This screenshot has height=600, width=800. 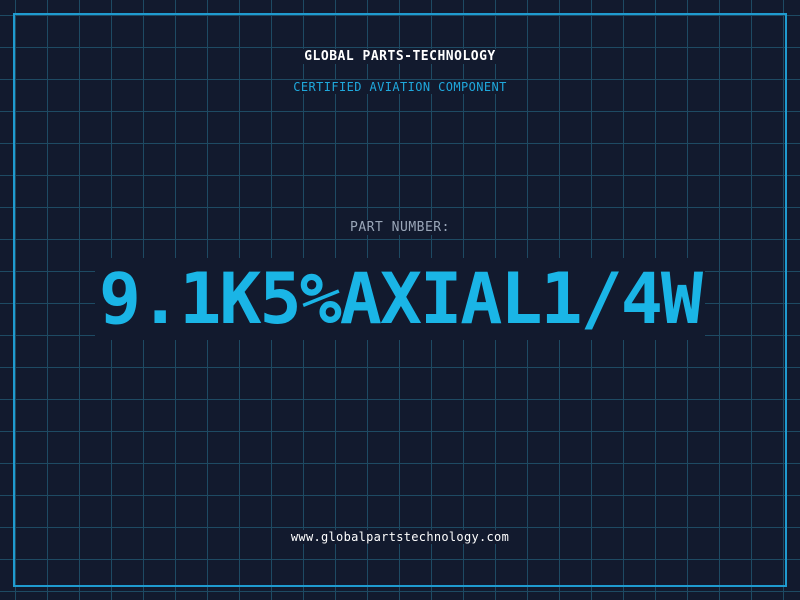 I want to click on certification-subtitle: CERTIFIED AVIATION COMPONENT, so click(x=400, y=87).